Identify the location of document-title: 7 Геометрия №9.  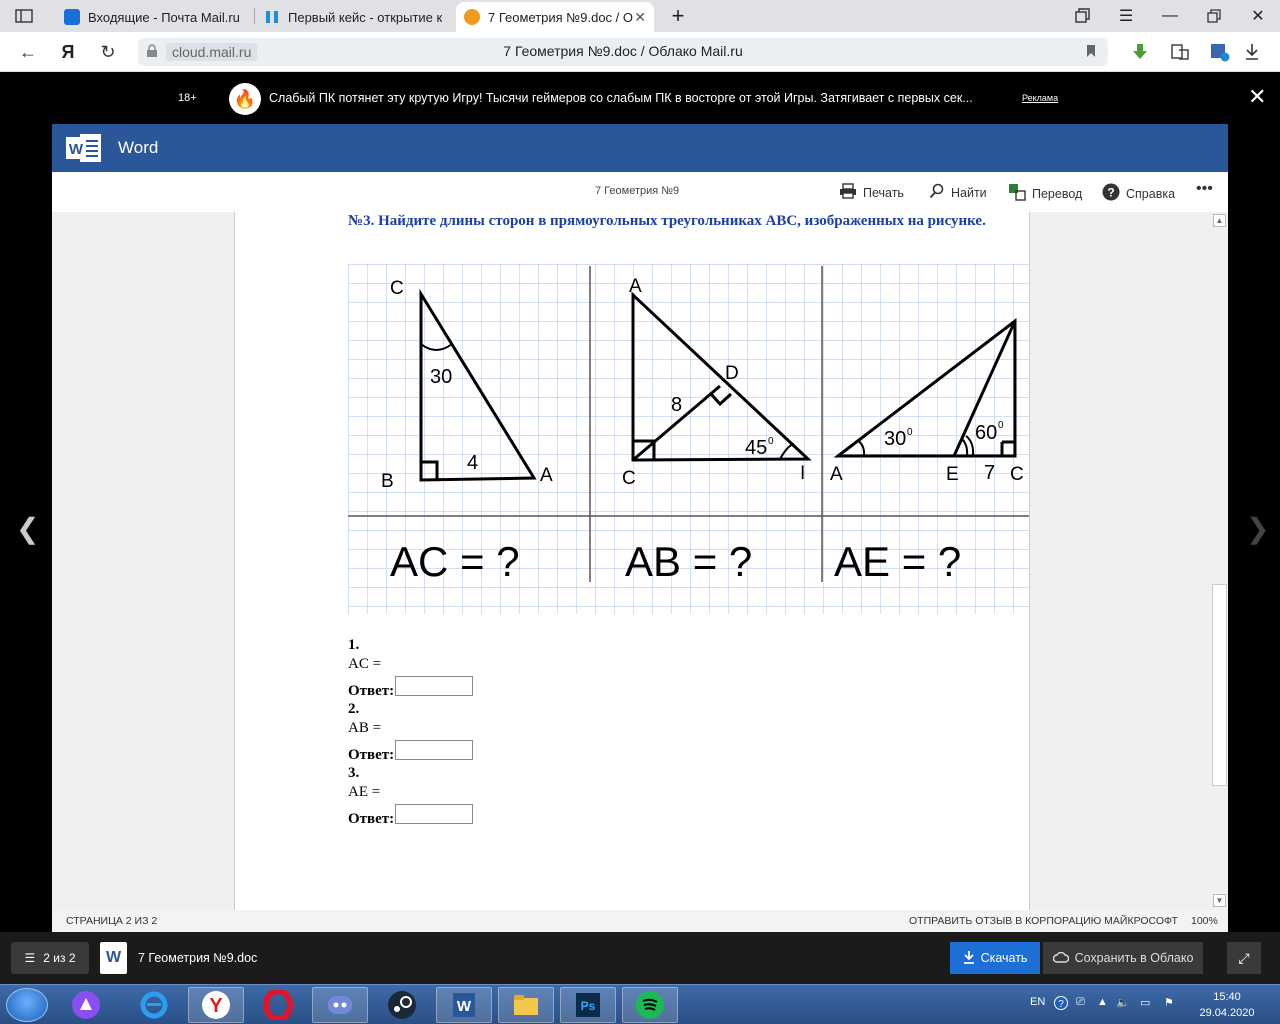
(637, 191).